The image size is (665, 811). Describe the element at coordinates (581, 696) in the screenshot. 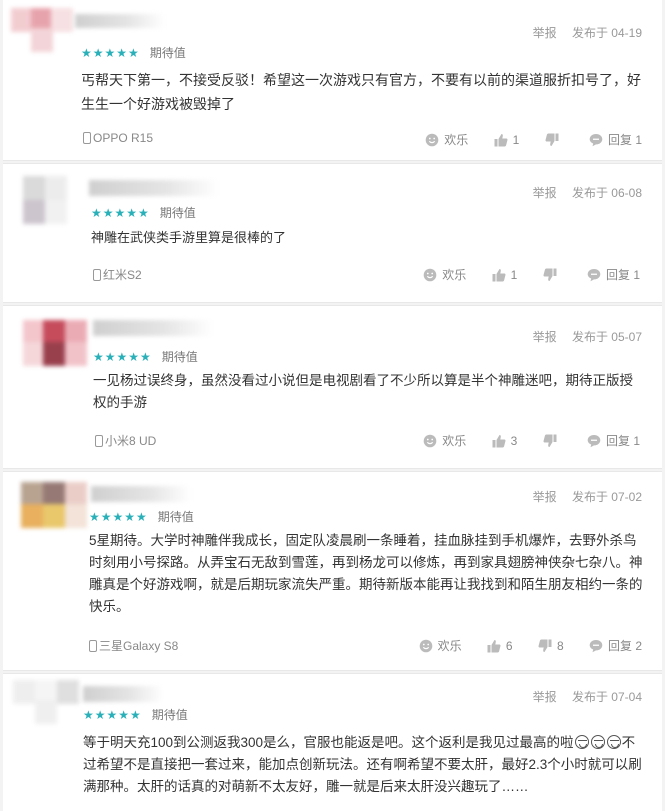

I see `review-meta: 举报 发布于 07-04` at that location.